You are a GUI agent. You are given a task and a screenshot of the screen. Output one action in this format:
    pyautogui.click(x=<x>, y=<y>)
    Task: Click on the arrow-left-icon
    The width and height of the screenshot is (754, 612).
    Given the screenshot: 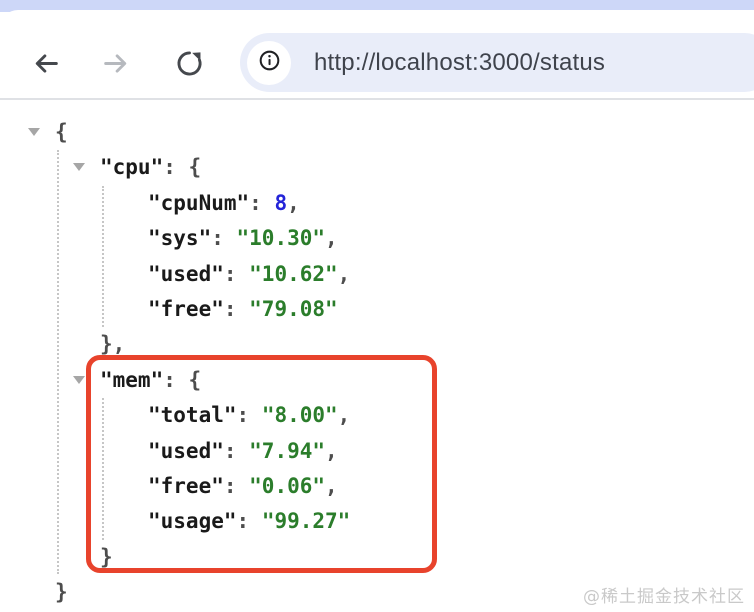 What is the action you would take?
    pyautogui.click(x=45, y=65)
    